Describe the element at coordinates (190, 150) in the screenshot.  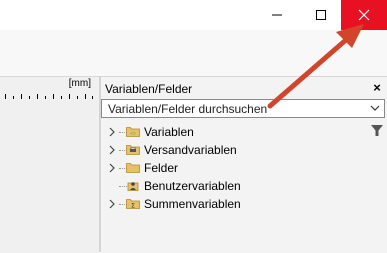
I see `tree-item-label: Versandvariablen` at that location.